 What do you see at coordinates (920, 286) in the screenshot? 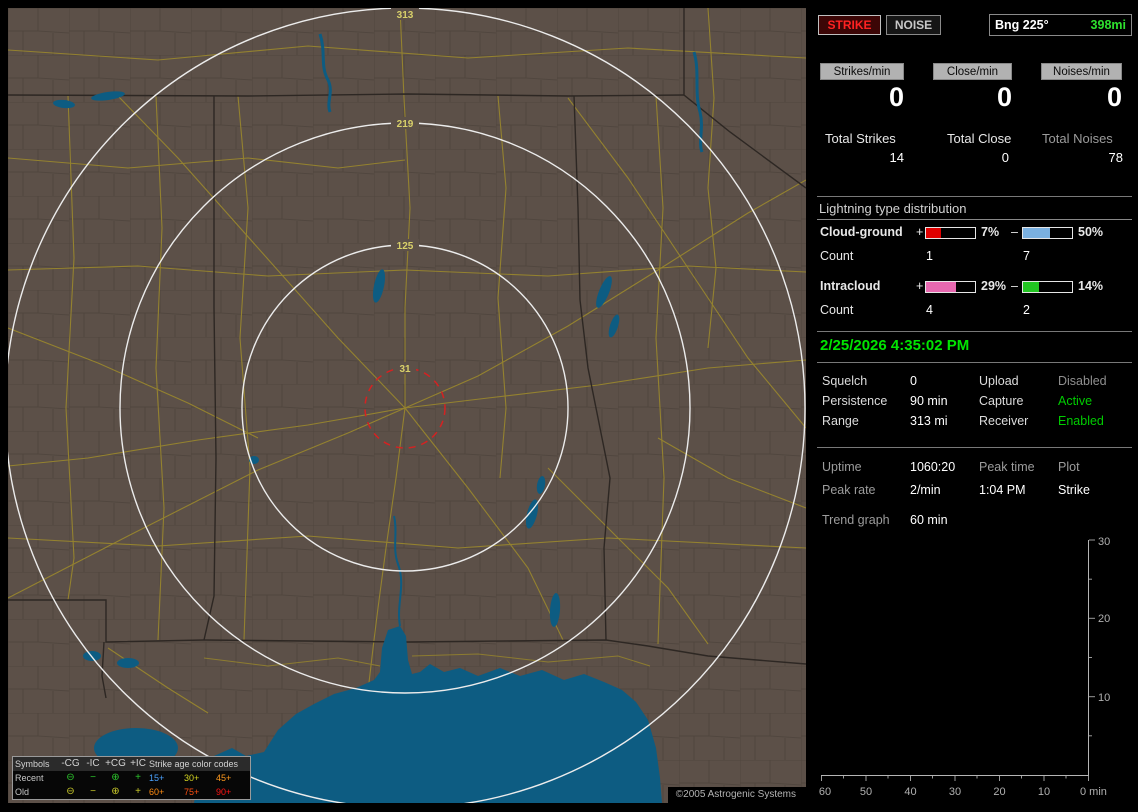
I see `ic-plus-sign: +` at bounding box center [920, 286].